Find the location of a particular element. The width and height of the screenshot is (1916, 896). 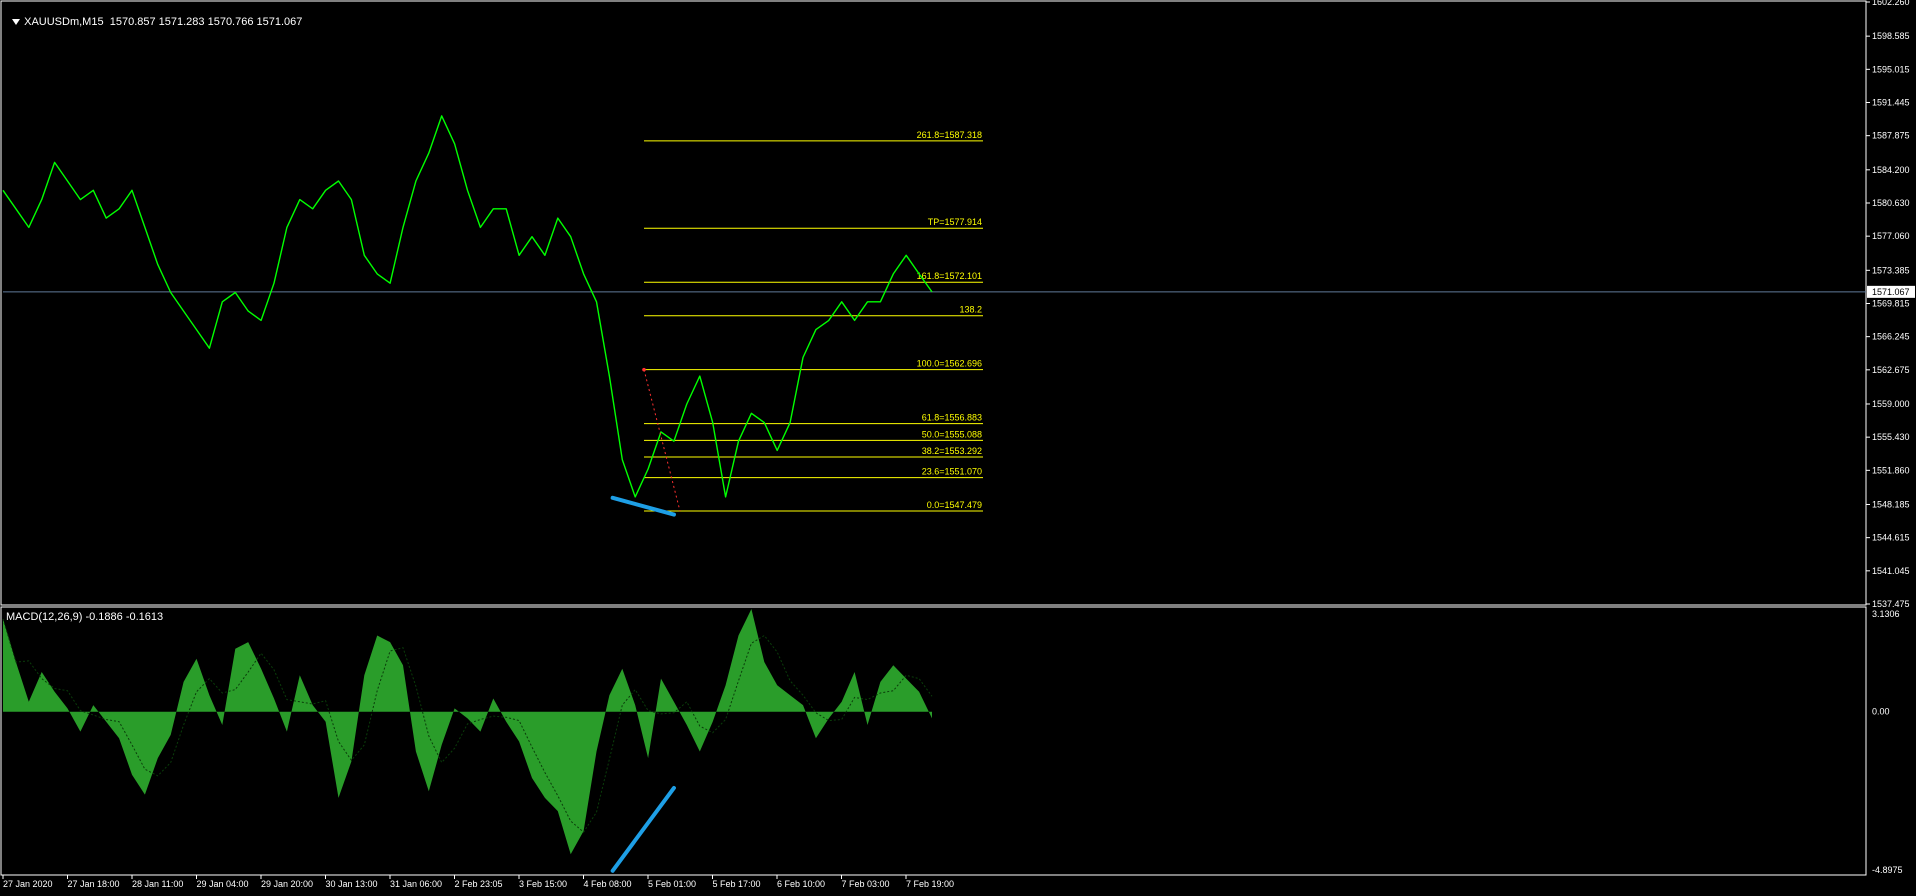

time-axis-label: 29 Jan 04:00 is located at coordinates (223, 884).